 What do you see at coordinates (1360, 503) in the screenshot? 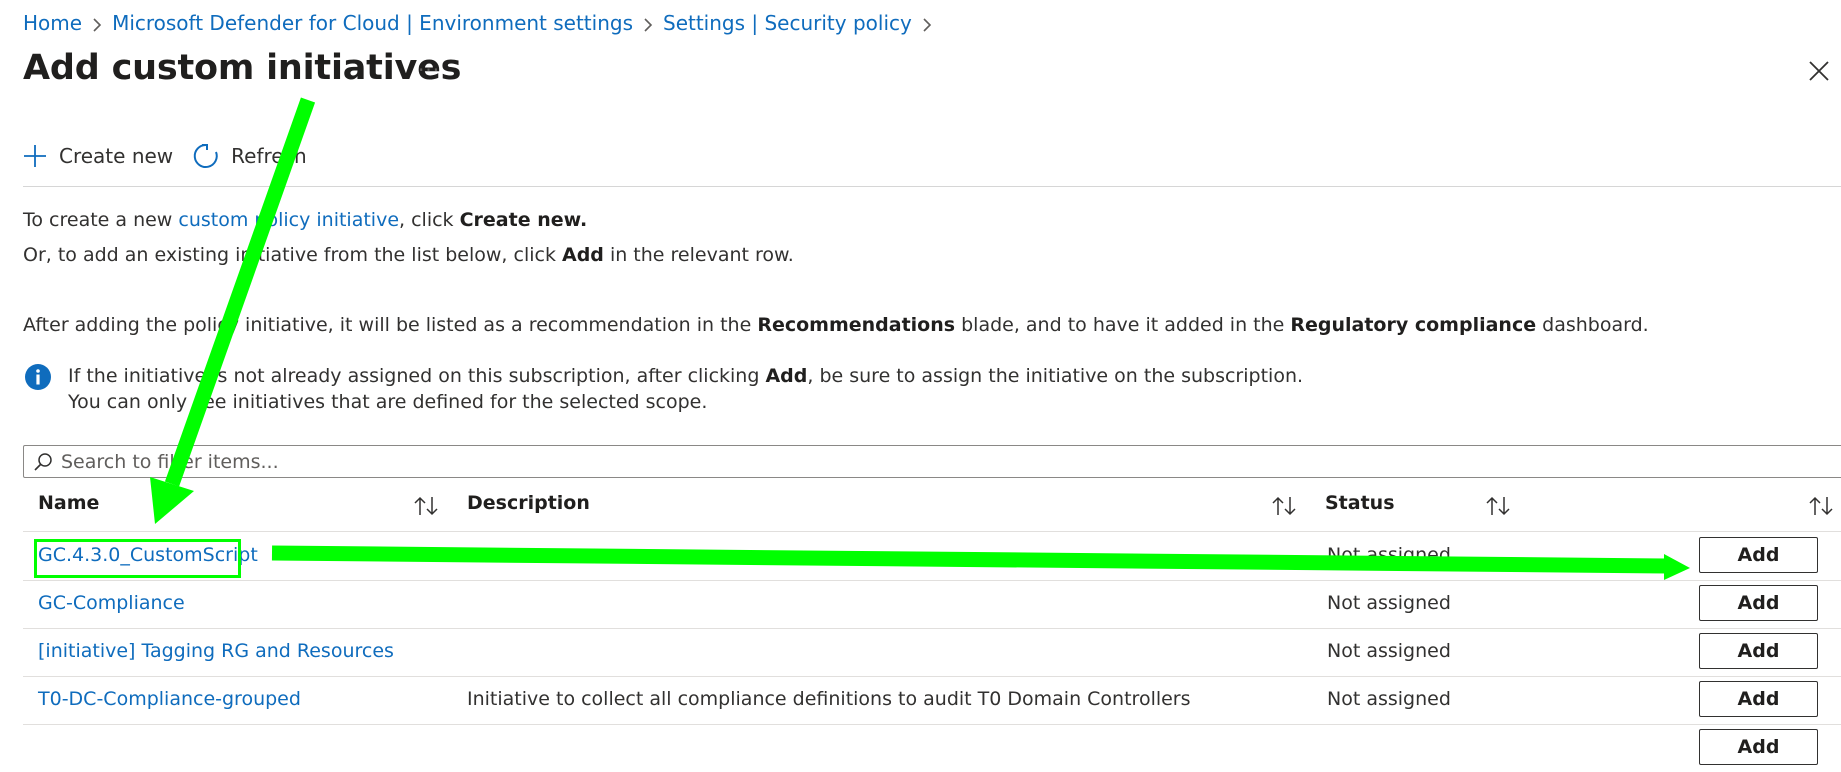
I see `column-header-status: Status` at bounding box center [1360, 503].